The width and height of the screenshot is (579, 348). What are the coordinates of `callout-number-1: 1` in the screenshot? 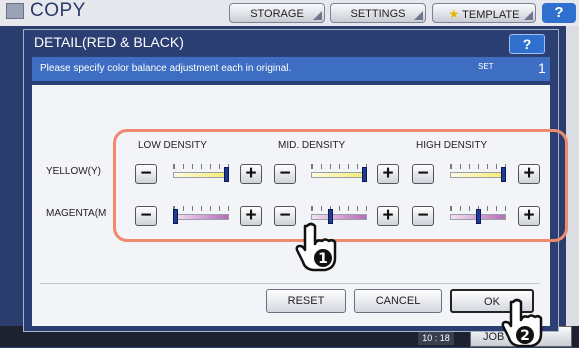 It's located at (323, 259).